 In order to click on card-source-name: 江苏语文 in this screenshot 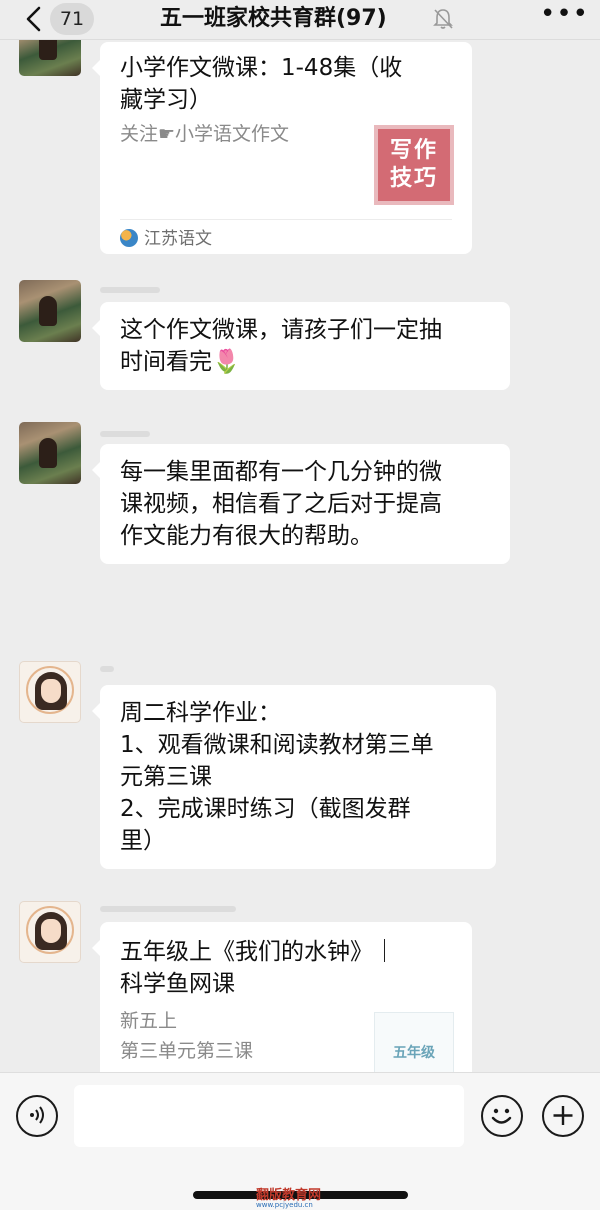, I will do `click(178, 239)`.